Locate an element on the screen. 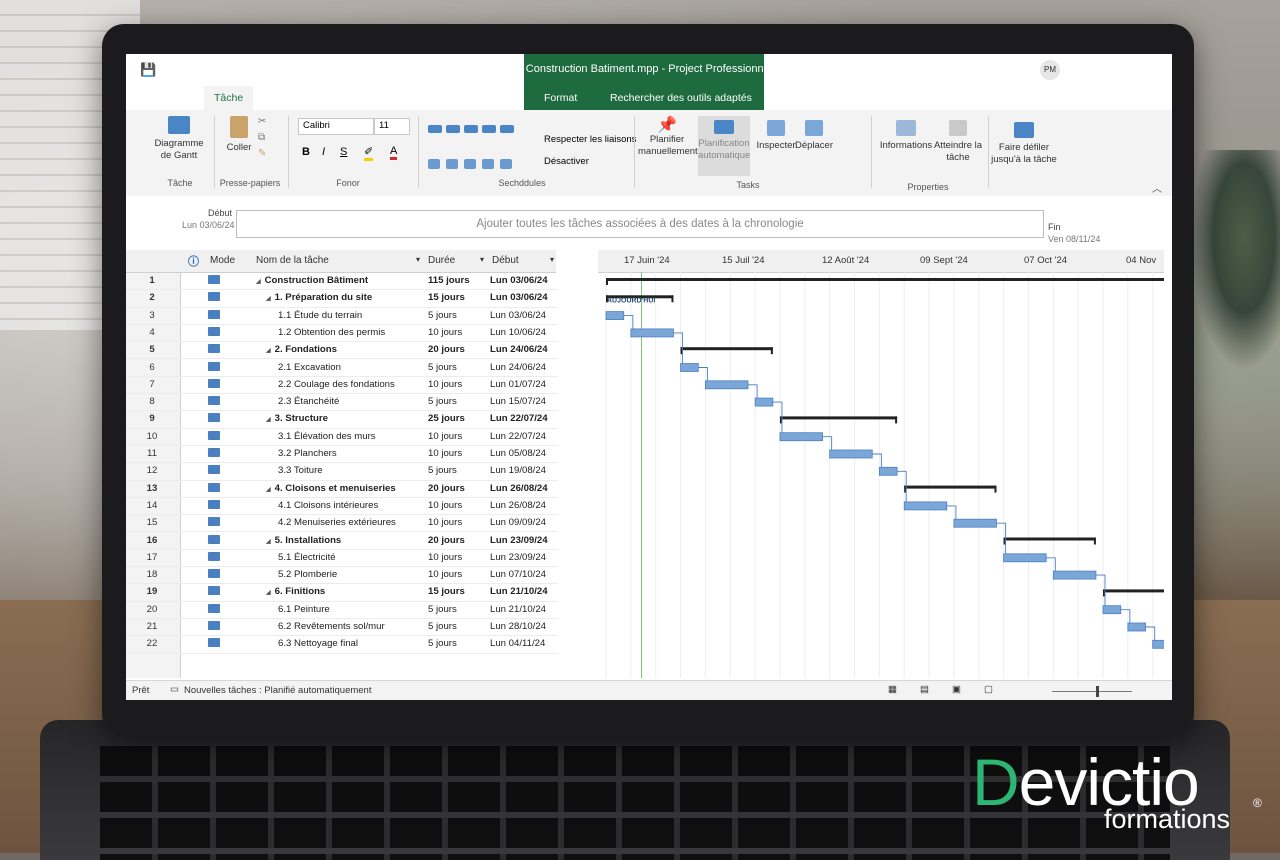  percent-25-icon is located at coordinates (453, 129).